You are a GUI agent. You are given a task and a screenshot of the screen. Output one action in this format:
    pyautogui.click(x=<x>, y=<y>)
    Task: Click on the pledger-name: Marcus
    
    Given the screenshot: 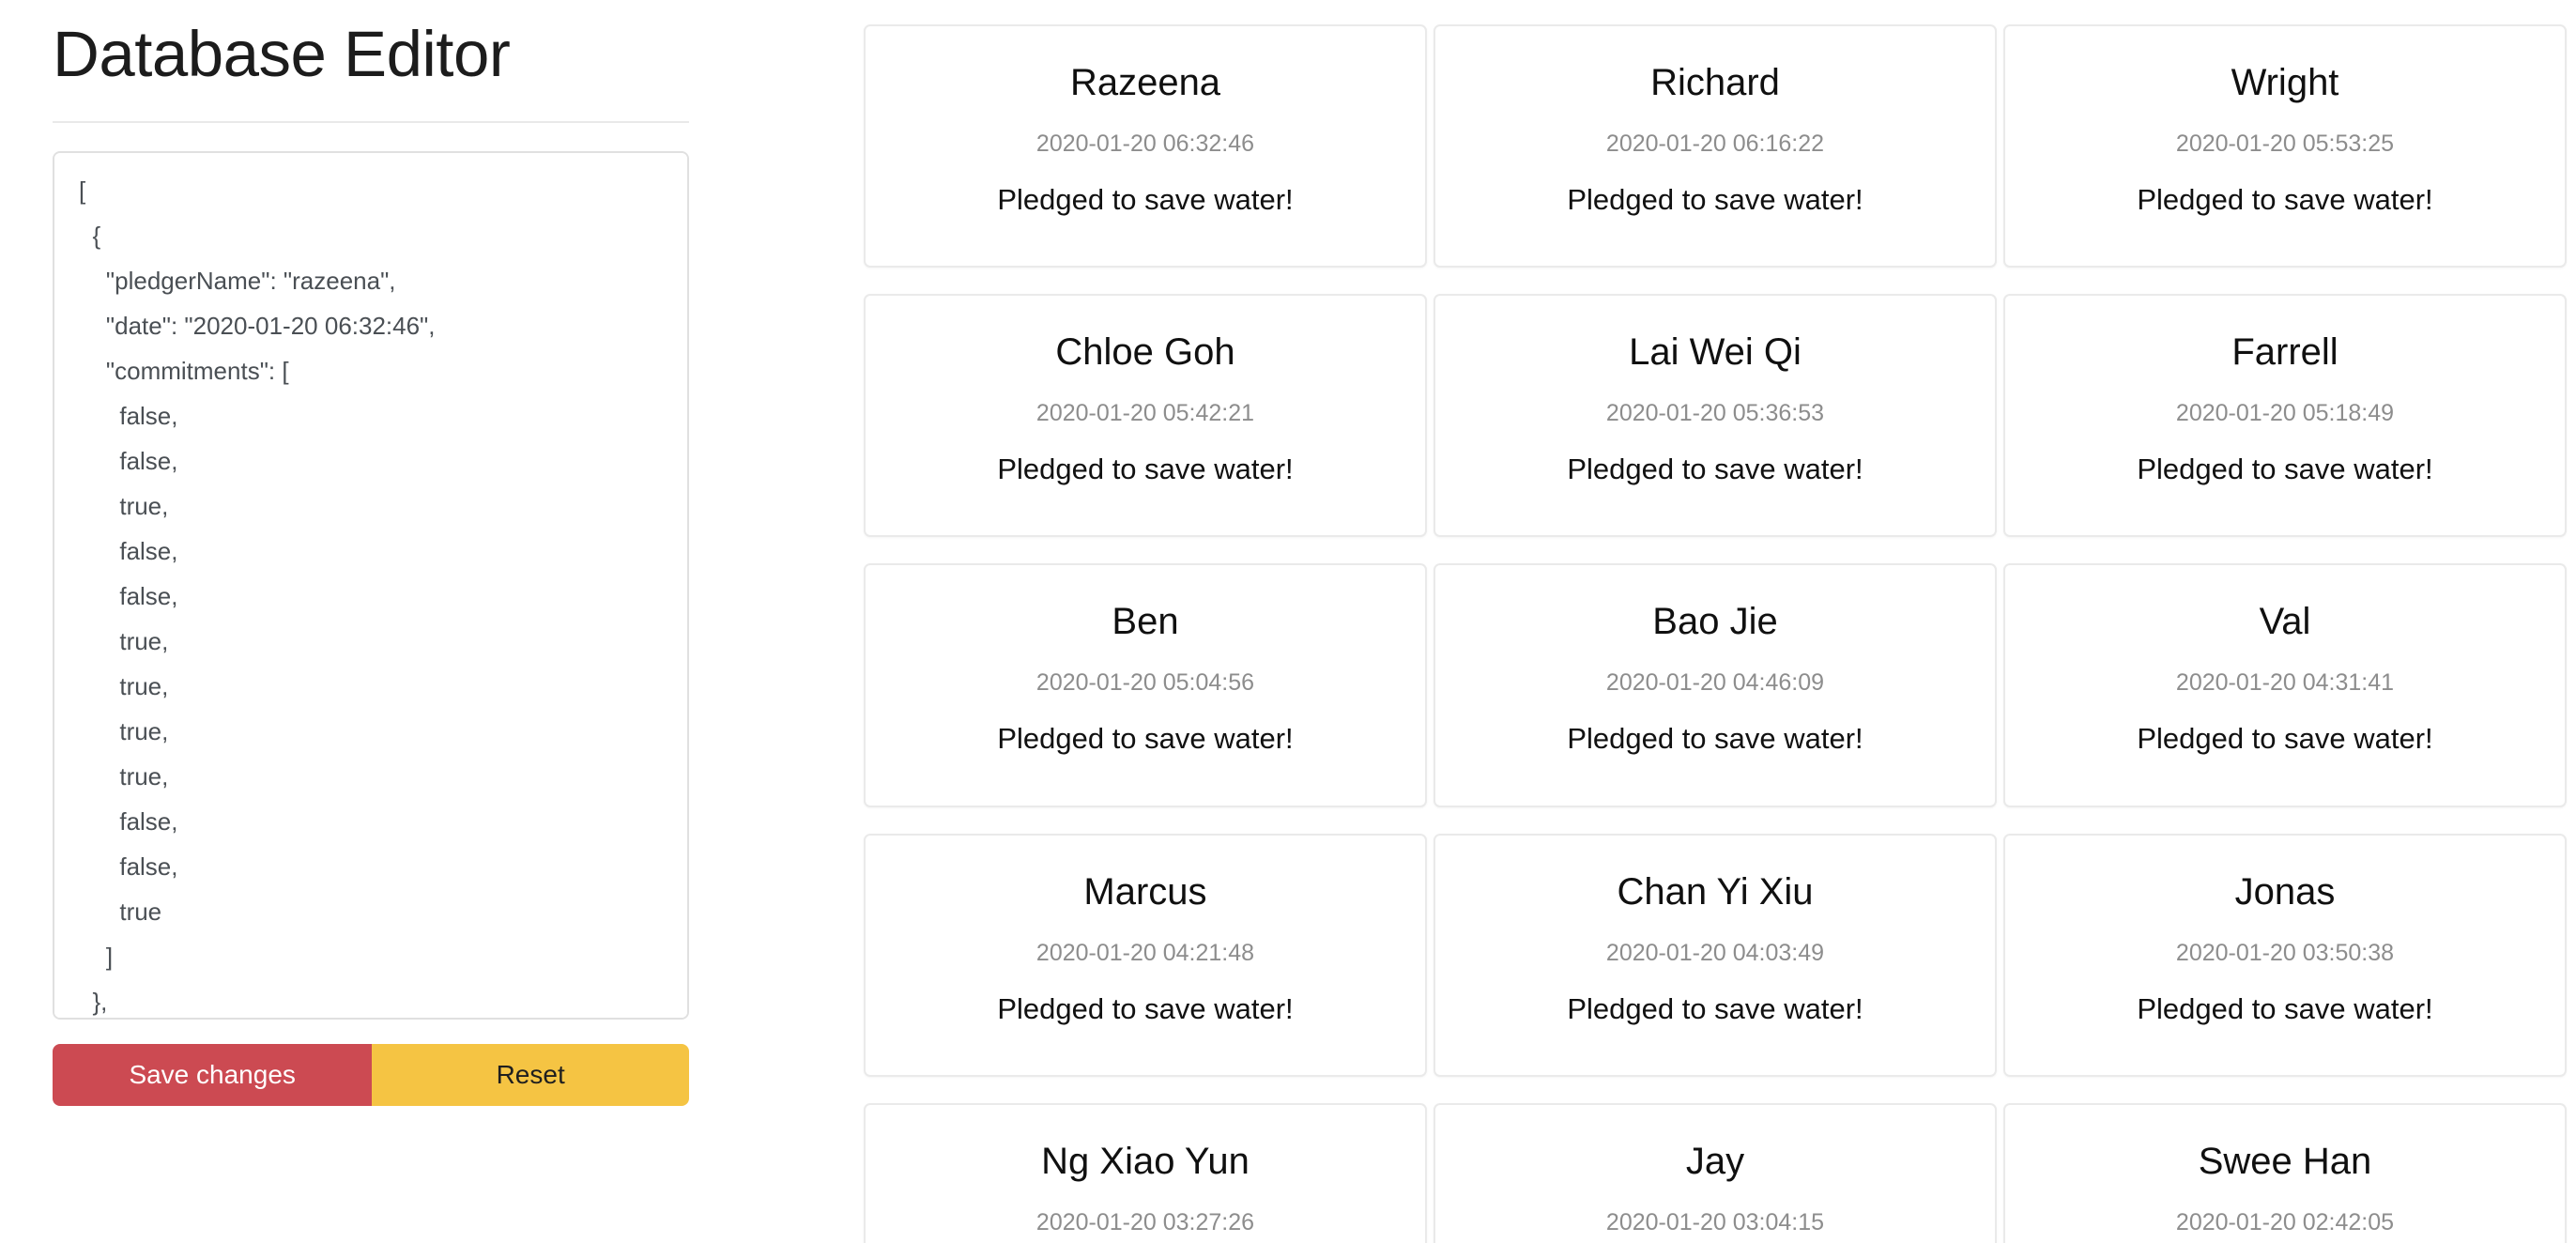 What is the action you would take?
    pyautogui.click(x=1145, y=892)
    